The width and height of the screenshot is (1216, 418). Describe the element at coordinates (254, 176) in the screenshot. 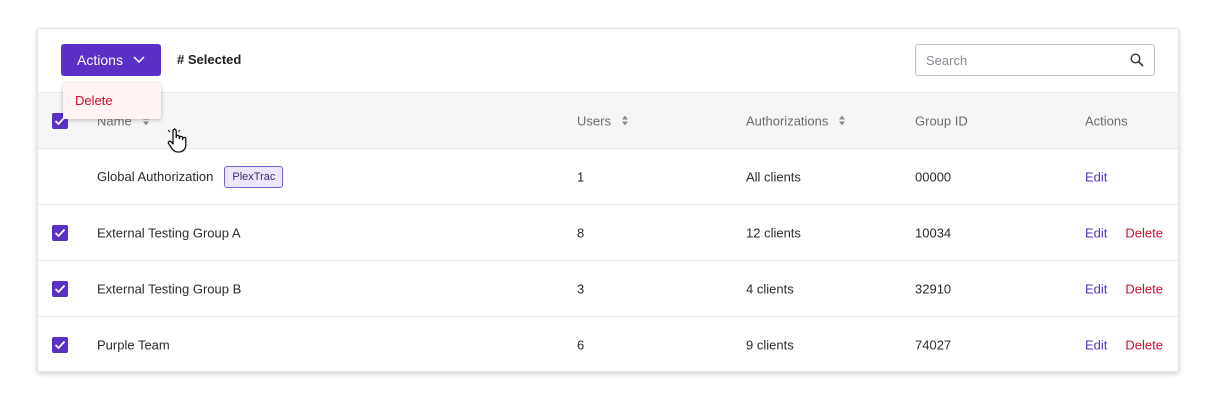

I see `plextrac-badge: PlexTrac` at that location.